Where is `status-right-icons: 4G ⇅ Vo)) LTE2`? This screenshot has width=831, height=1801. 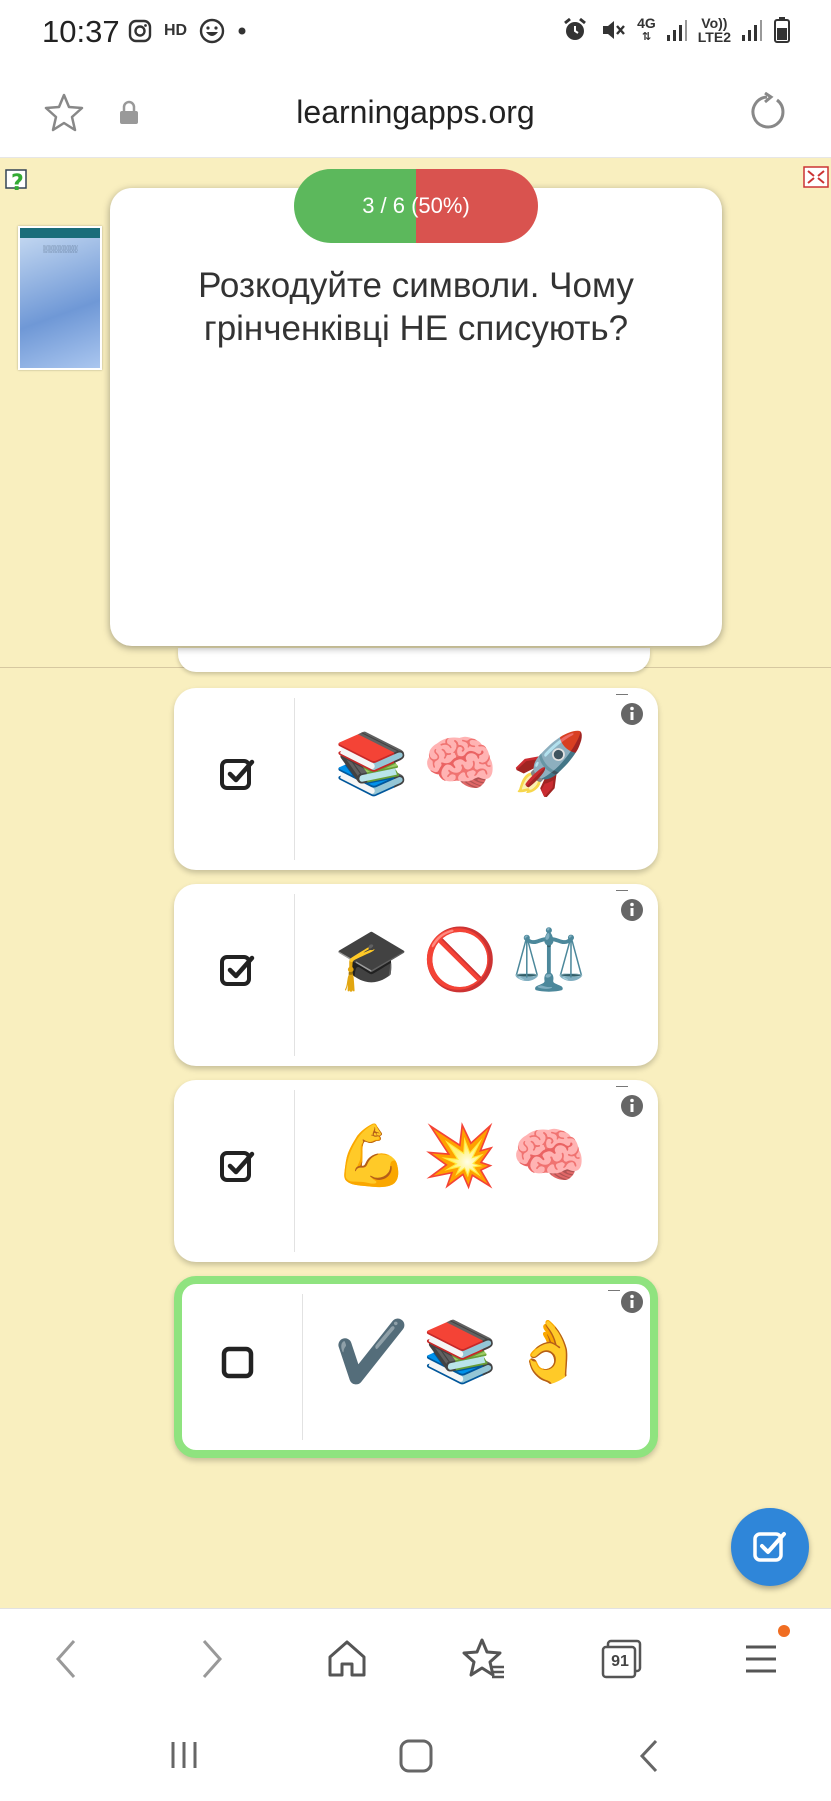 status-right-icons: 4G ⇅ Vo)) LTE2 is located at coordinates (676, 30).